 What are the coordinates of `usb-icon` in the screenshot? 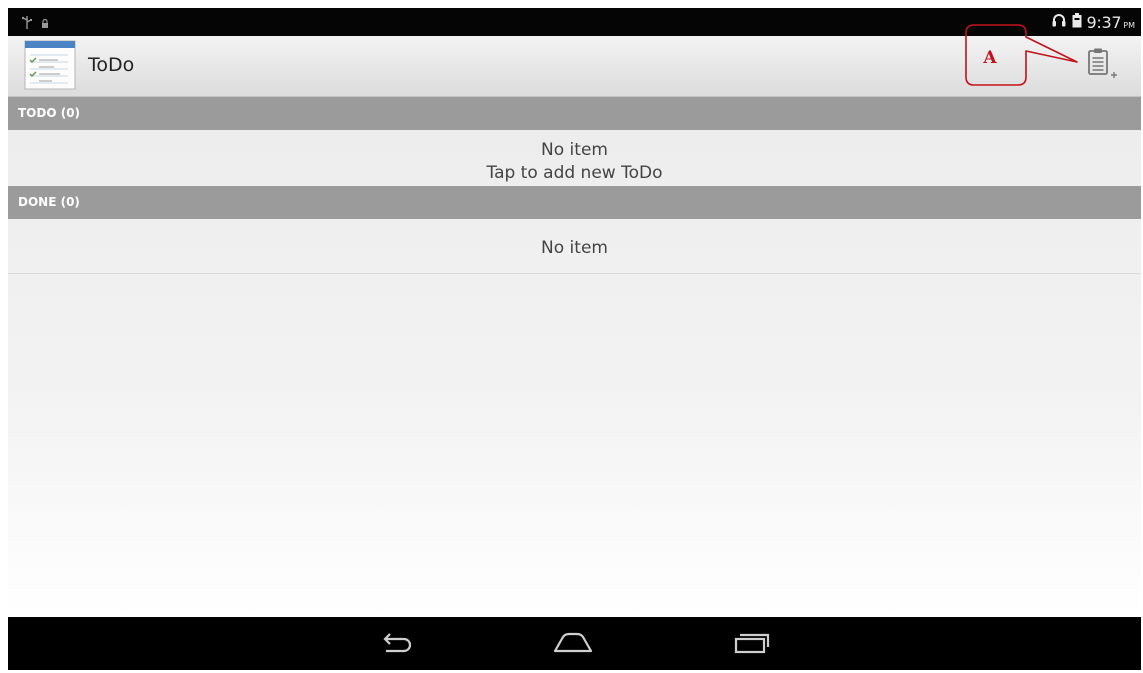 It's located at (26, 23).